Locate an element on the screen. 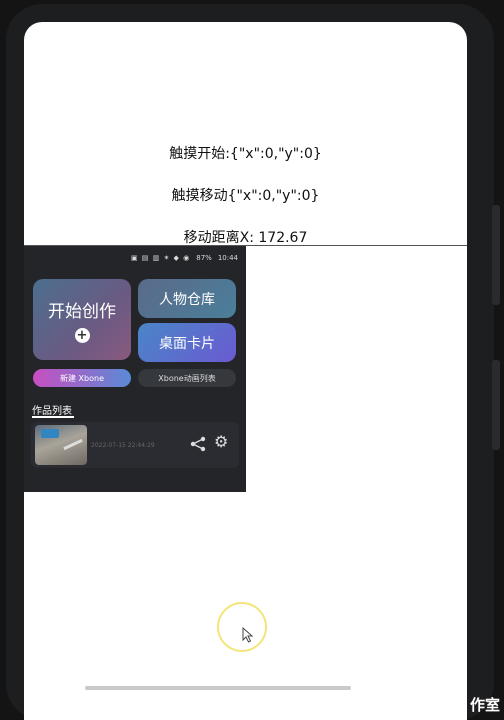  new-xbone-button: 新建 Xbone is located at coordinates (82, 378).